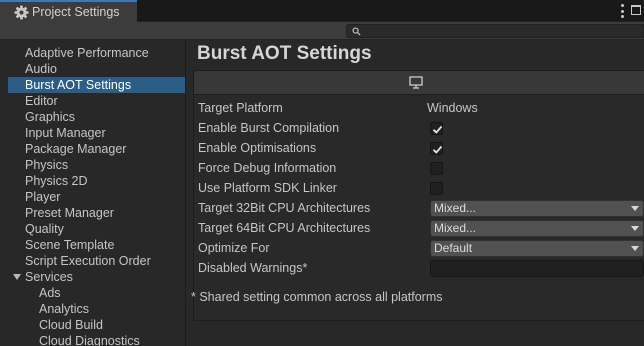 Image resolution: width=644 pixels, height=346 pixels. I want to click on sidebar-item-cloud-build: Cloud Build, so click(96, 325).